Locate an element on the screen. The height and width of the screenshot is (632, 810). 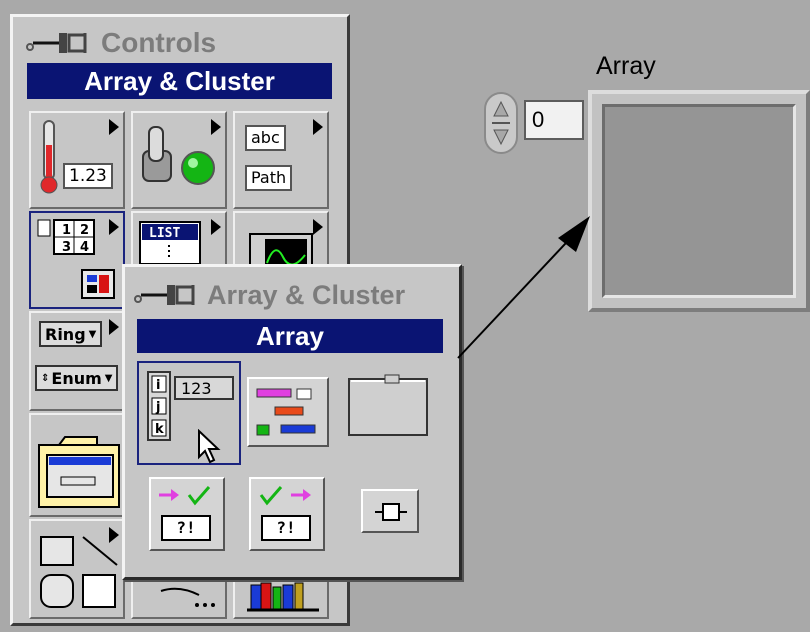
containers-controls-button is located at coordinates (77, 465).